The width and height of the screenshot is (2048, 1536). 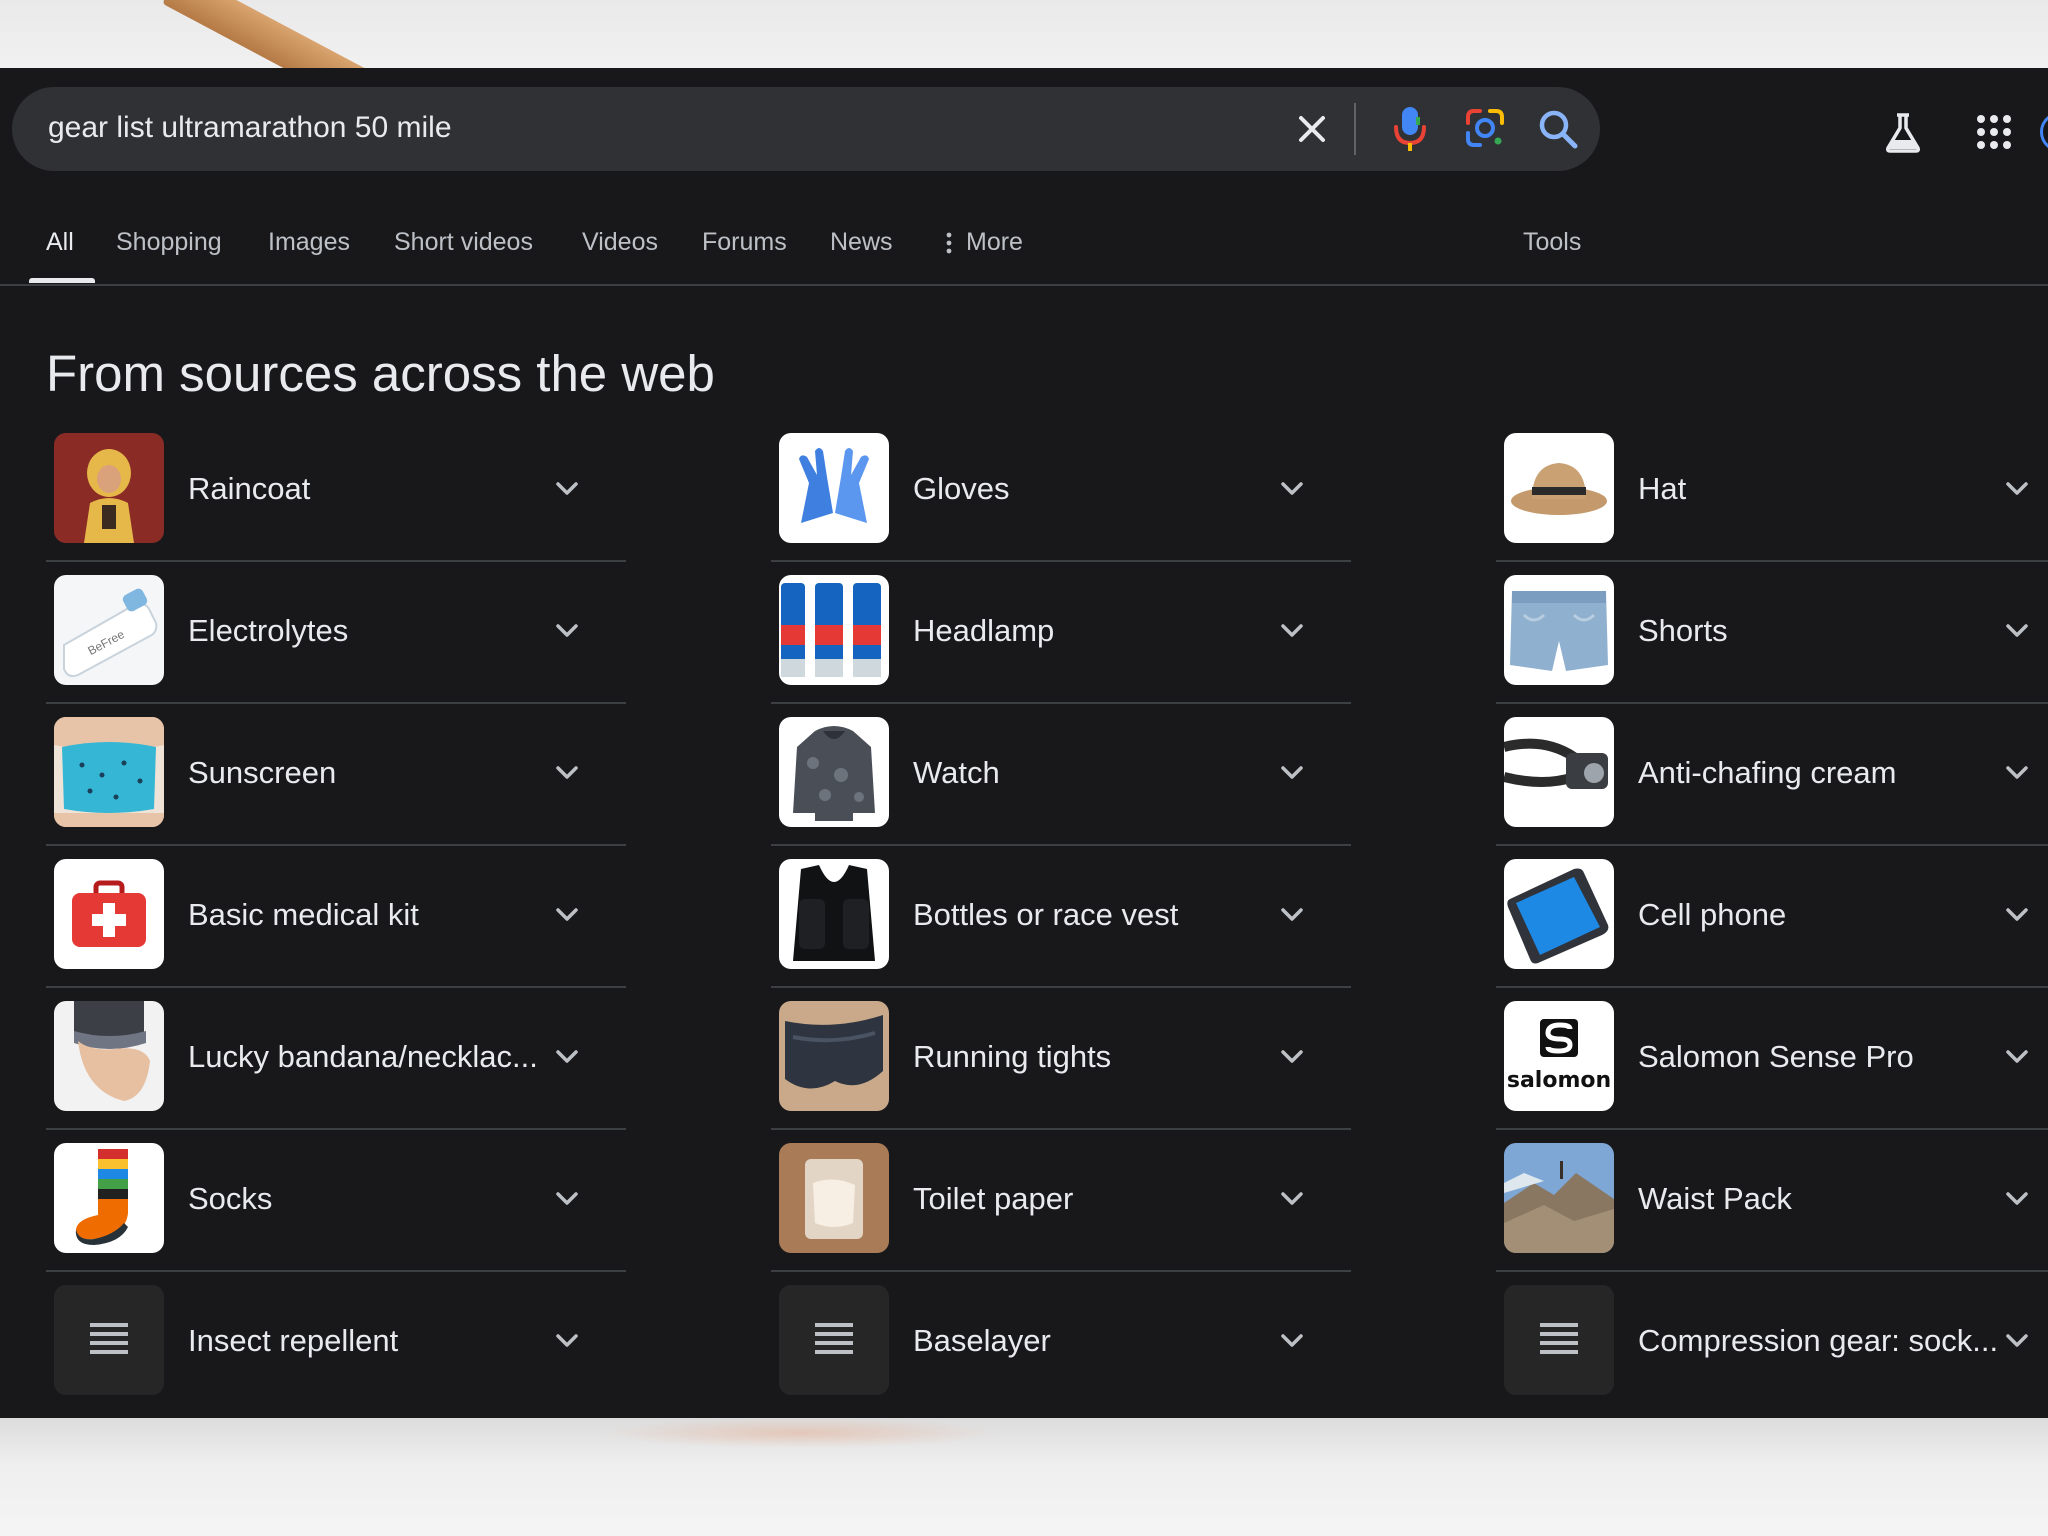 I want to click on list-item-basic-medical-kit: Basic medical kit, so click(x=336, y=930).